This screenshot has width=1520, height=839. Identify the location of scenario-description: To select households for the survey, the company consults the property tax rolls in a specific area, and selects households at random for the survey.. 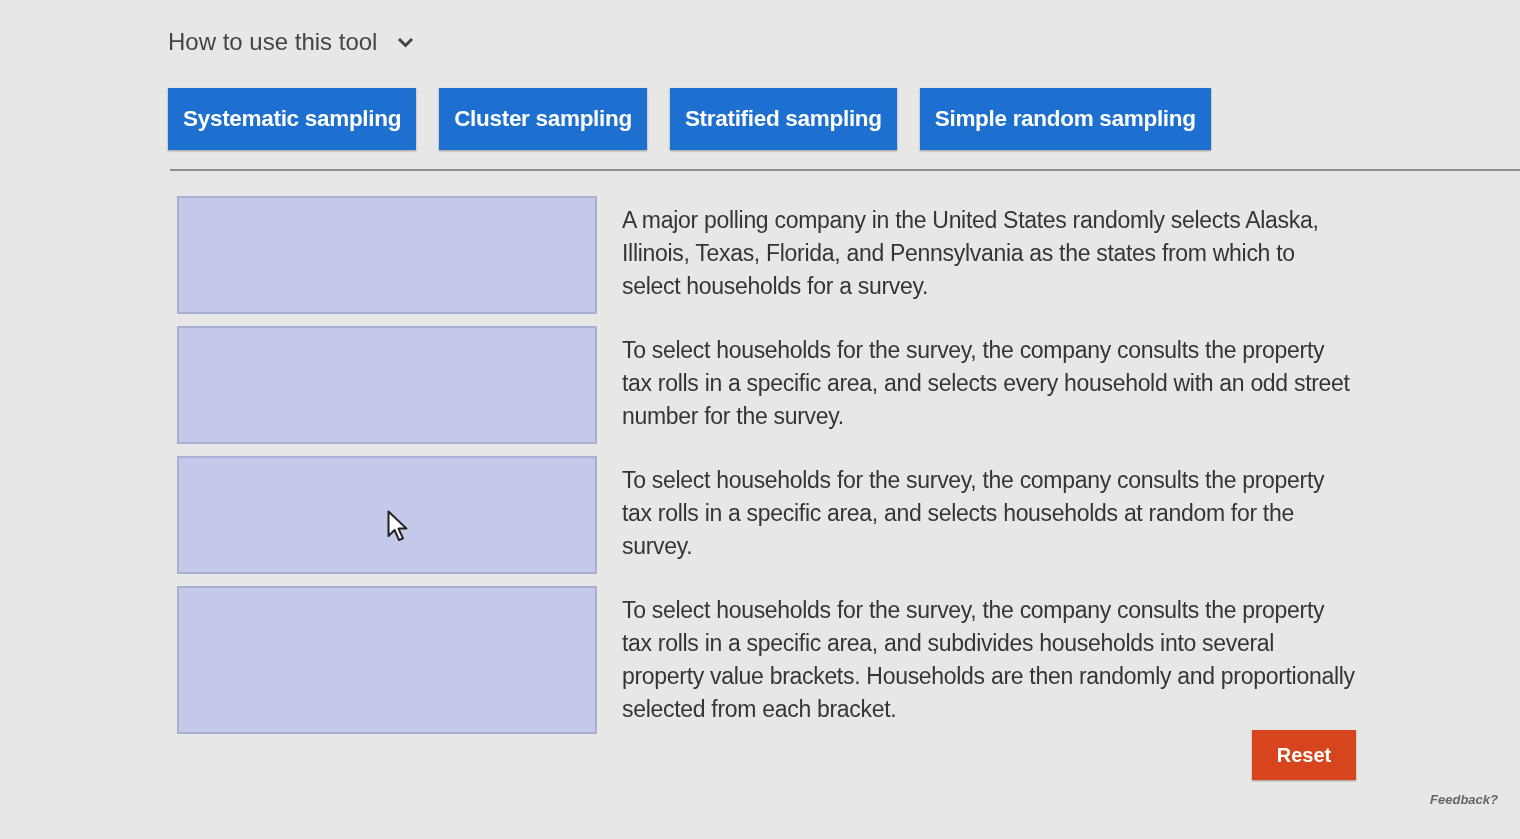
(974, 513).